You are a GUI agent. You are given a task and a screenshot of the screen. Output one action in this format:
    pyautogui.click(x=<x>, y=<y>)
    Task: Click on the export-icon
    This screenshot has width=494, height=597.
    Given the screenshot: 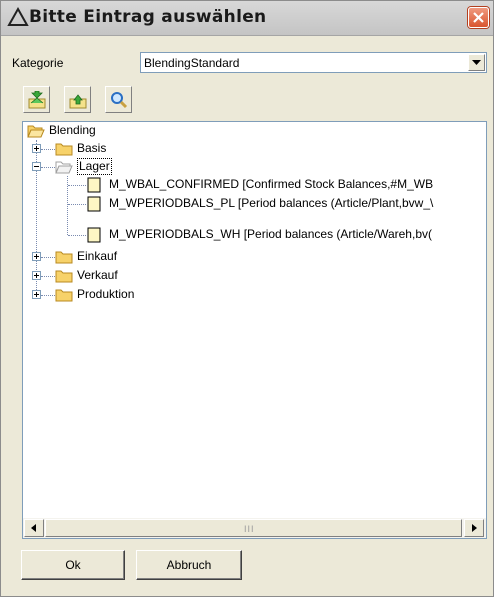 What is the action you would take?
    pyautogui.click(x=78, y=101)
    